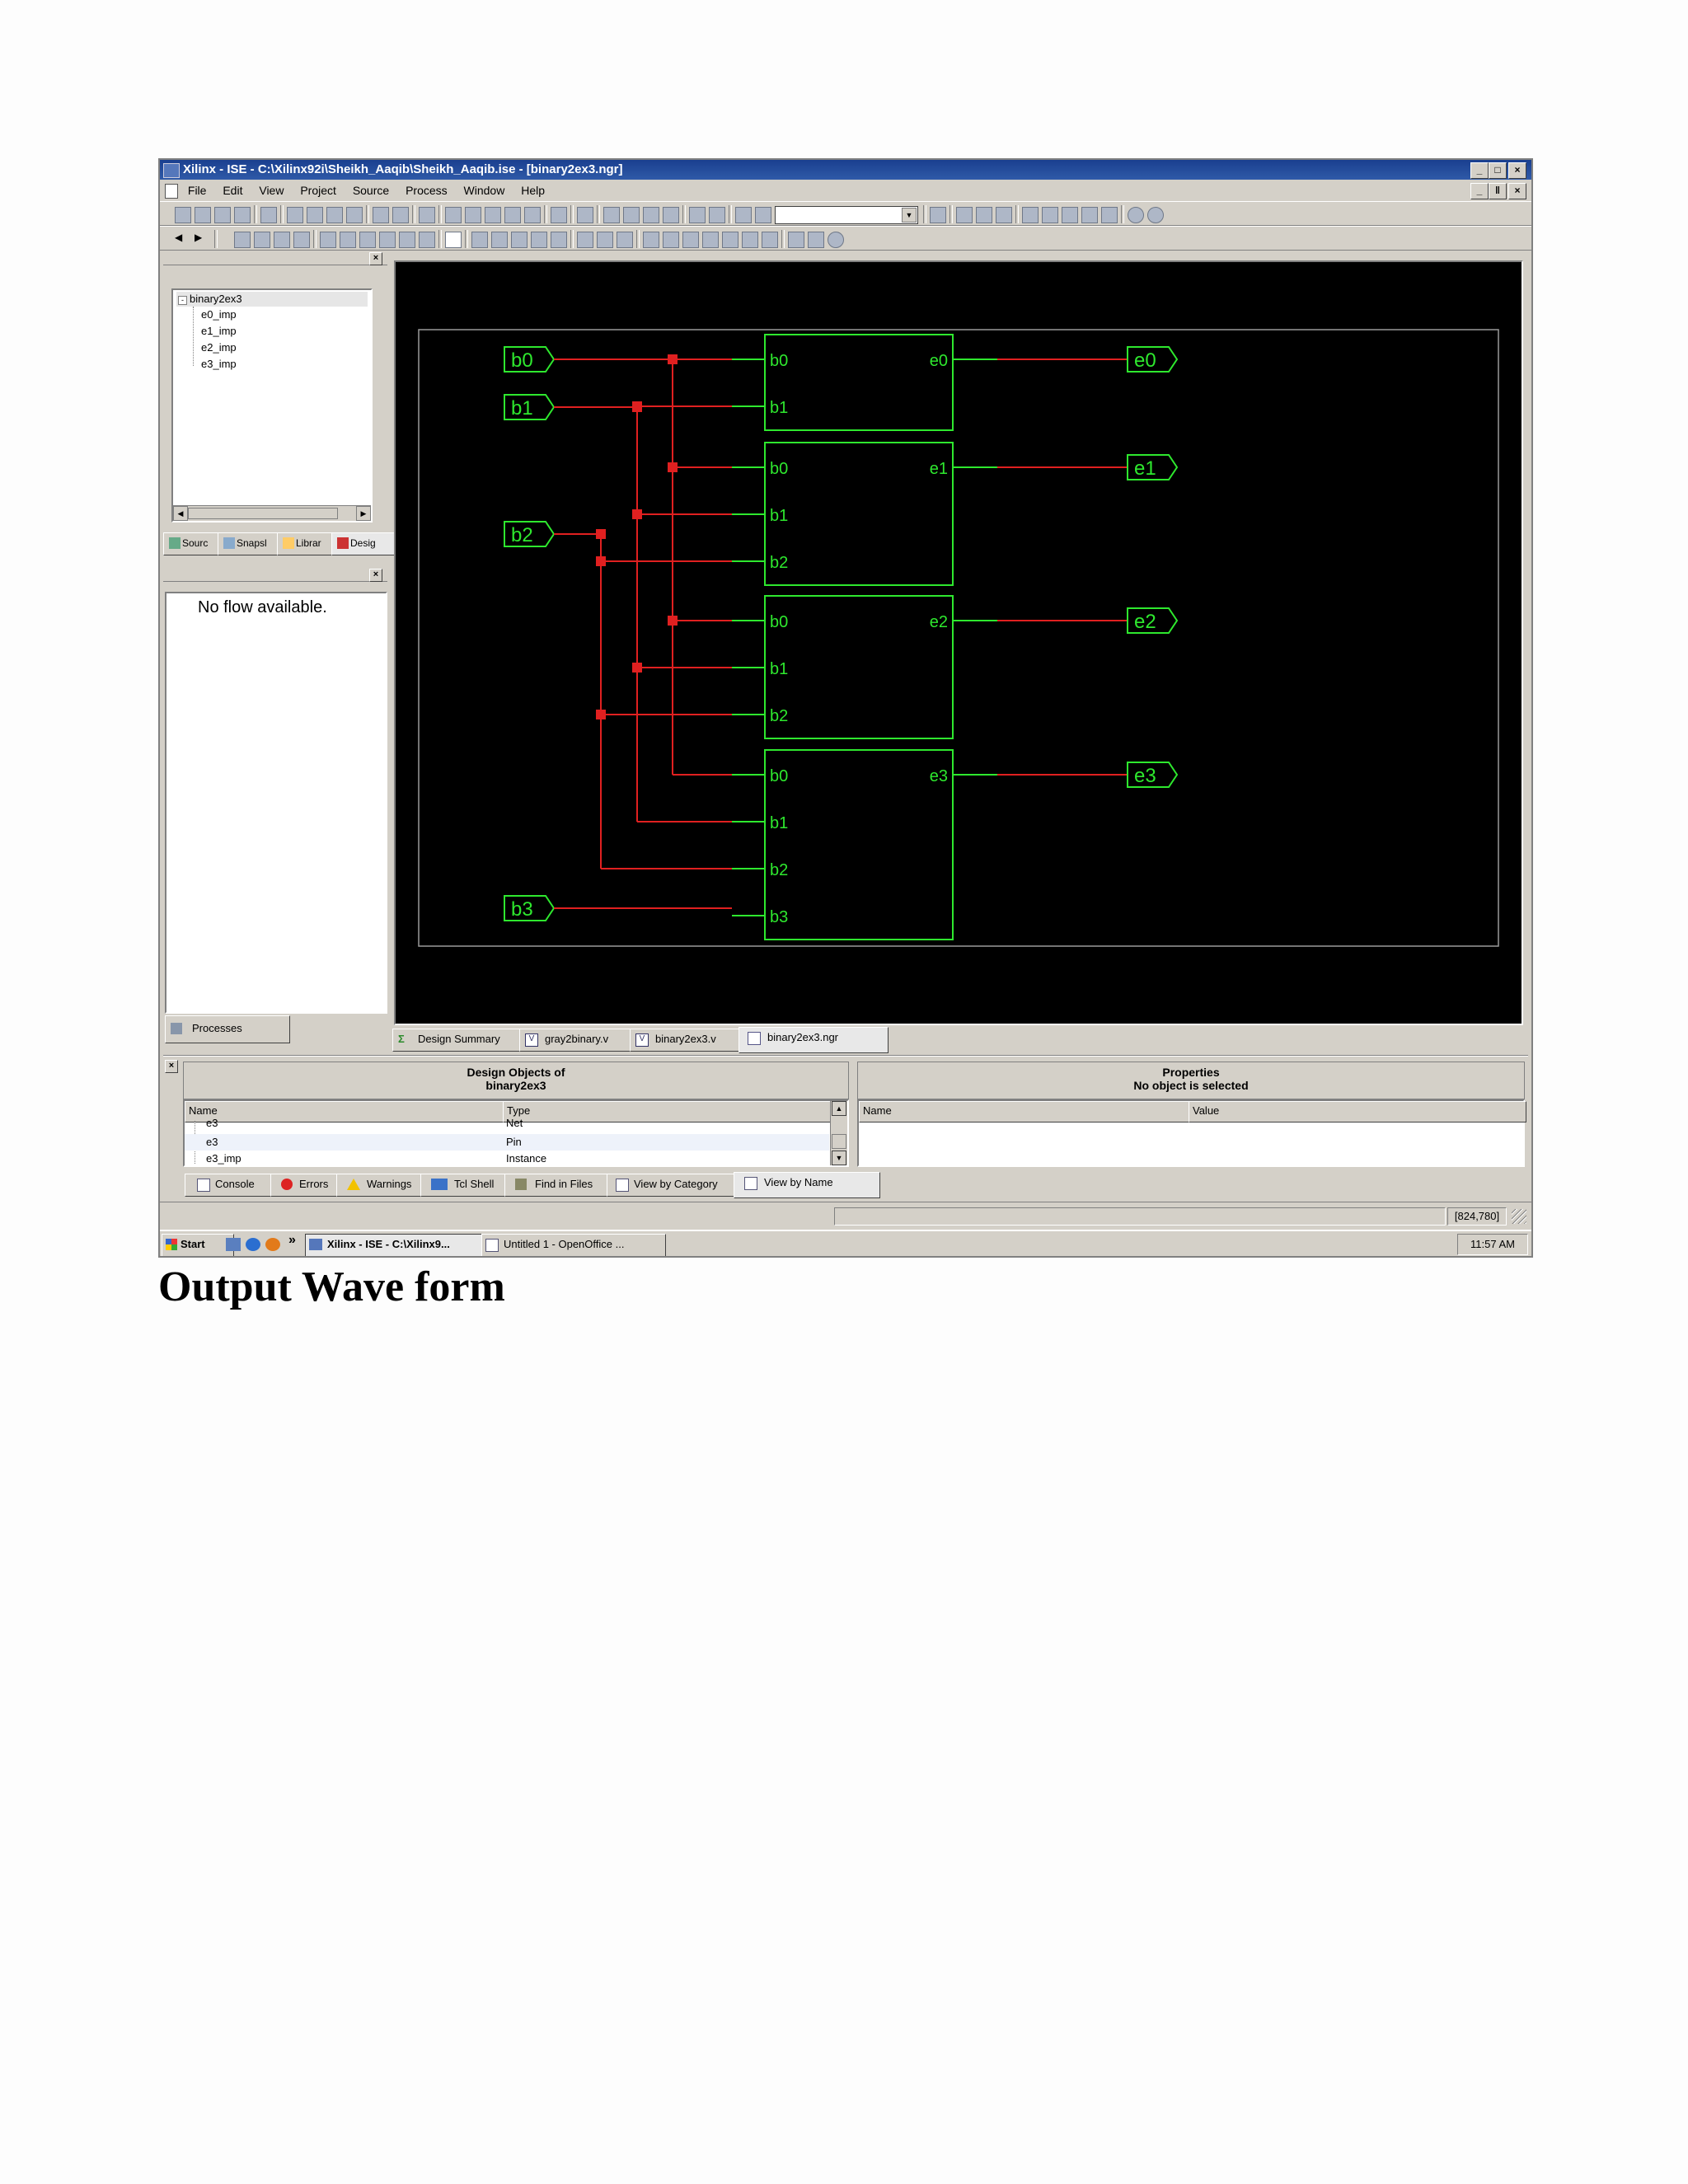  Describe the element at coordinates (243, 240) in the screenshot. I see `align-icon` at that location.